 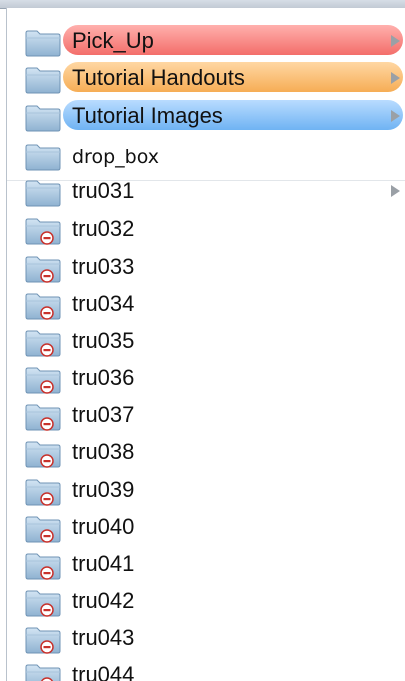 What do you see at coordinates (103, 526) in the screenshot?
I see `list-item-label: tru040` at bounding box center [103, 526].